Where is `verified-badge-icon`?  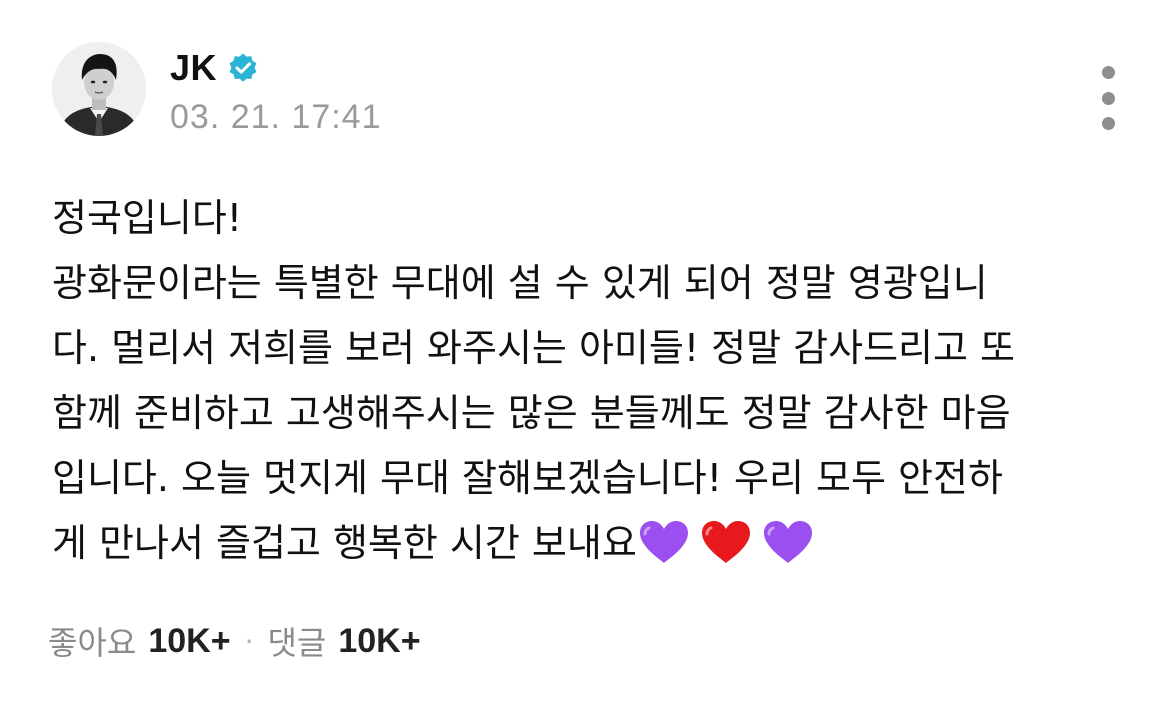 verified-badge-icon is located at coordinates (243, 67).